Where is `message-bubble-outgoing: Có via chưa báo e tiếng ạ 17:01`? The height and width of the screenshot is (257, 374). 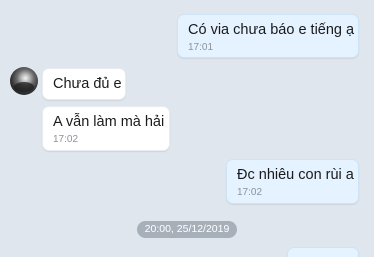
message-bubble-outgoing: Có via chưa báo e tiếng ạ 17:01 is located at coordinates (268, 36).